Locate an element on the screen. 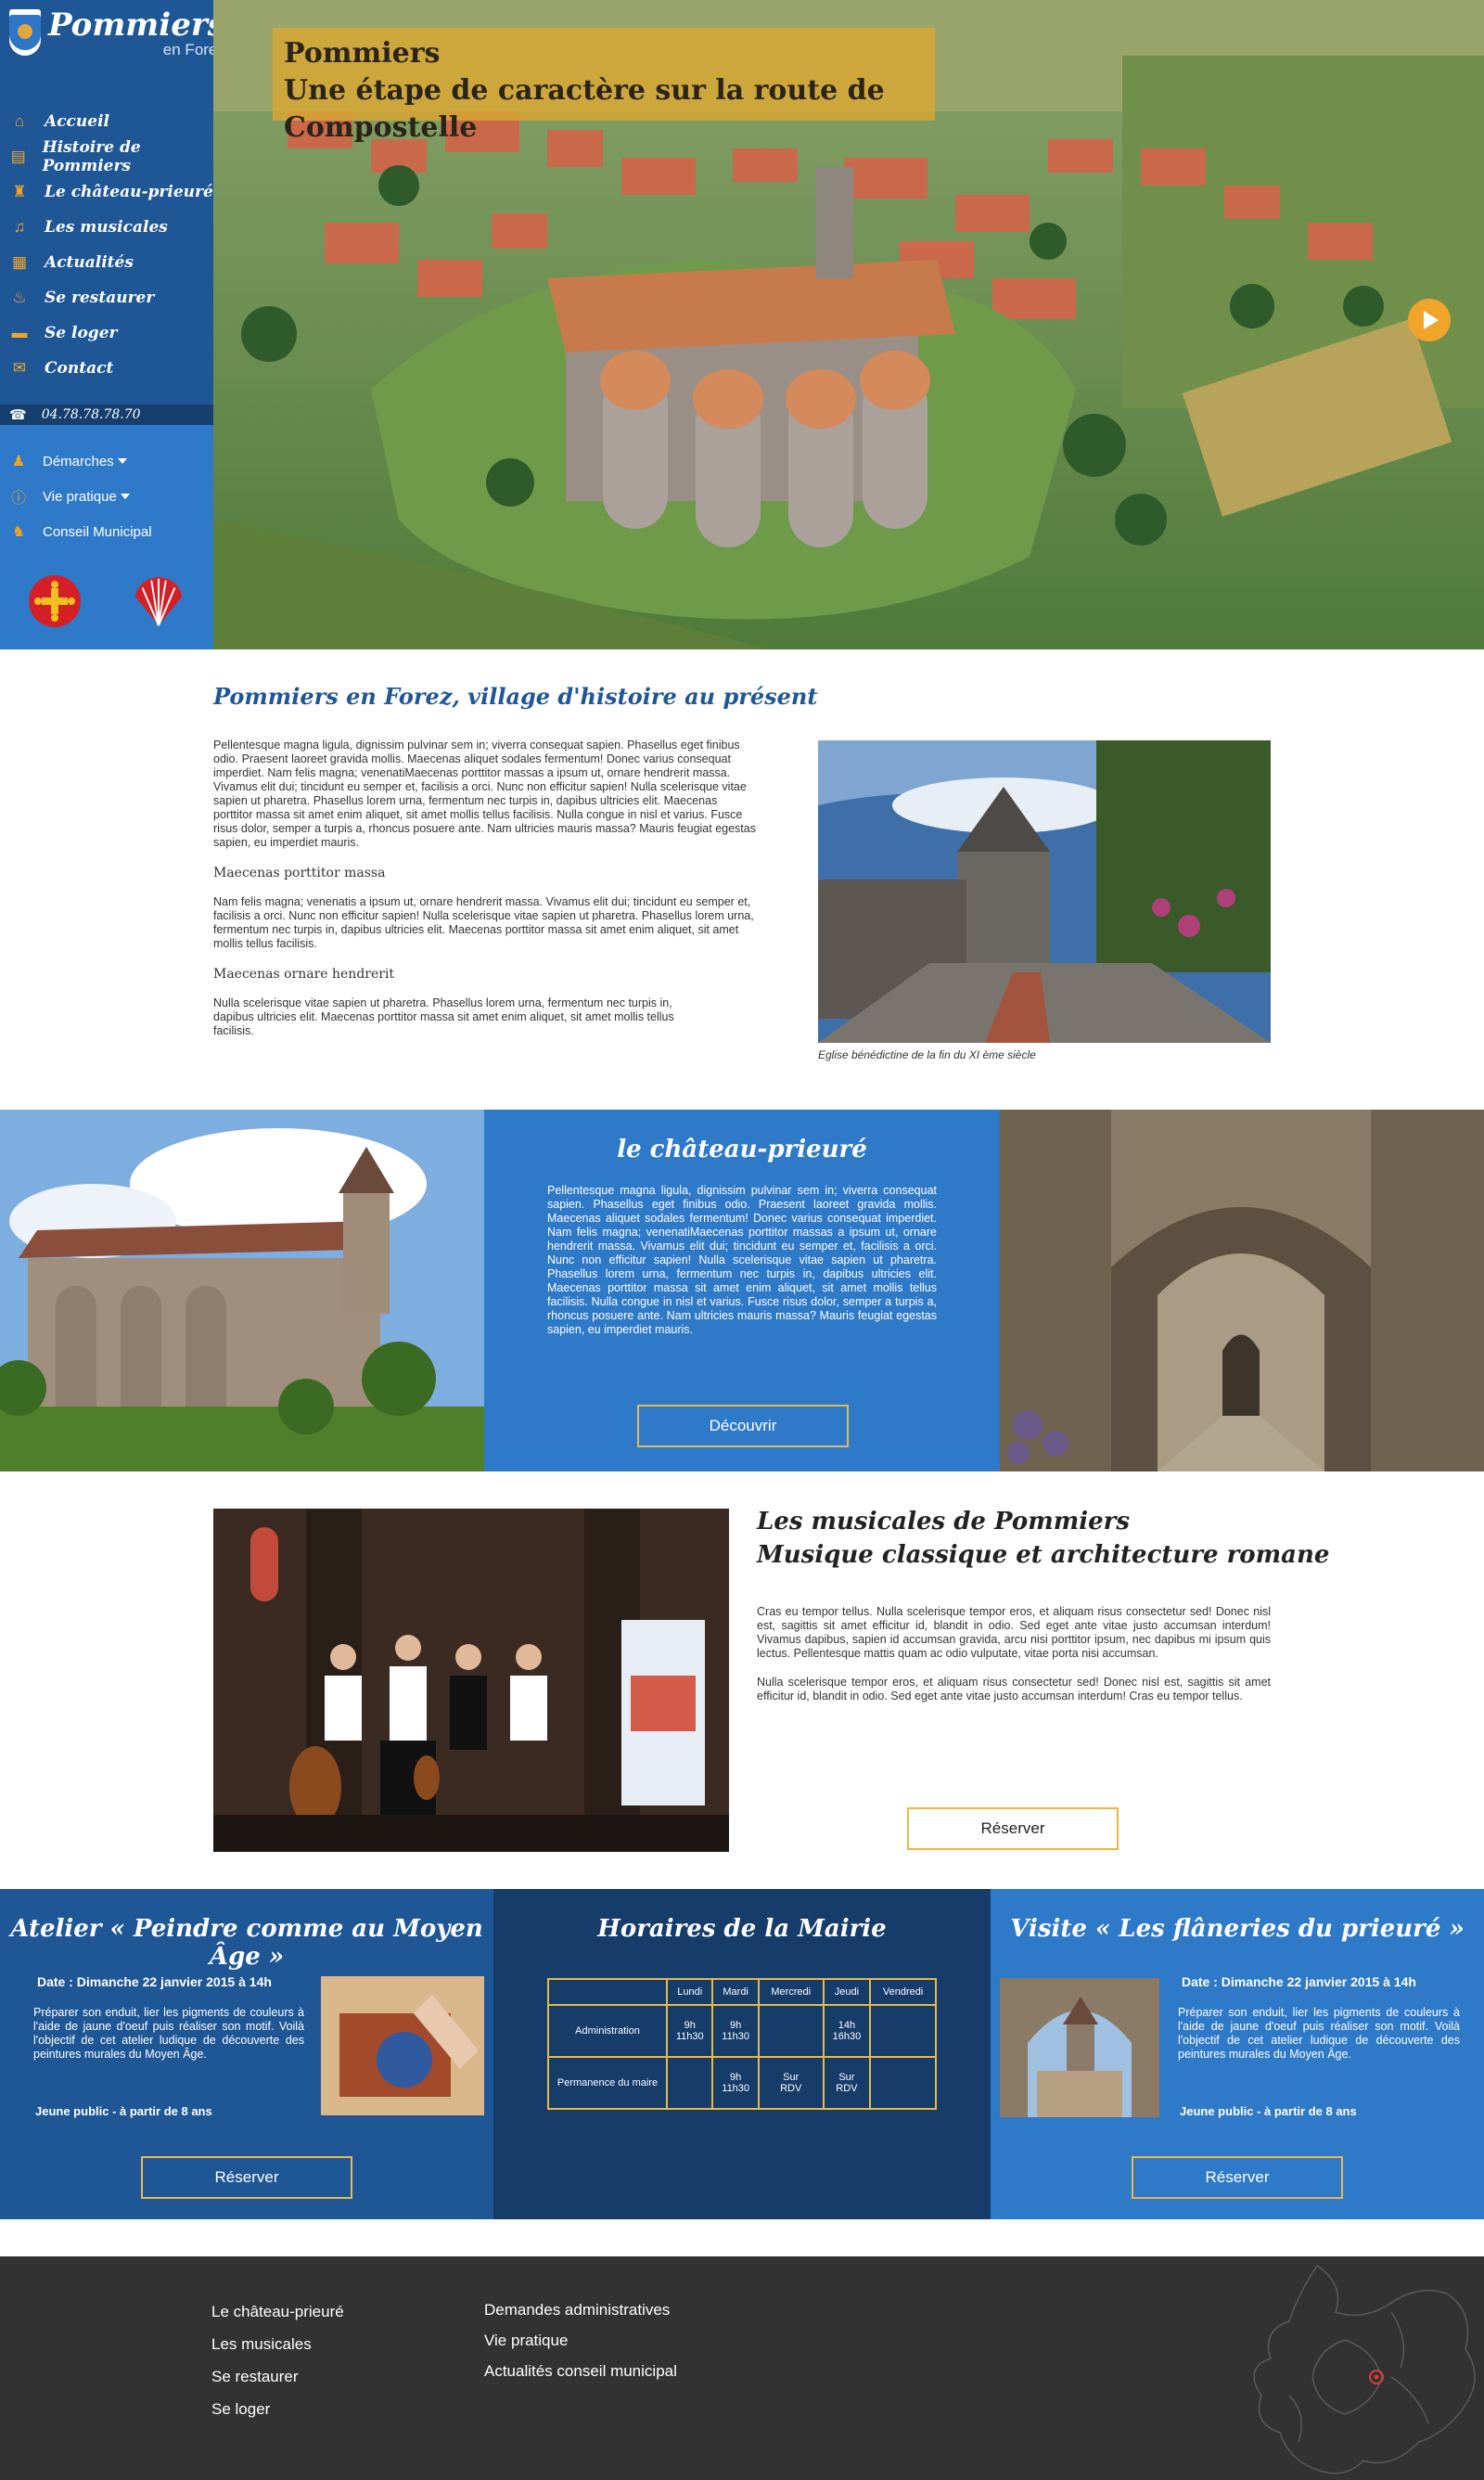 This screenshot has height=2480, width=1484. slider-next-button is located at coordinates (1429, 320).